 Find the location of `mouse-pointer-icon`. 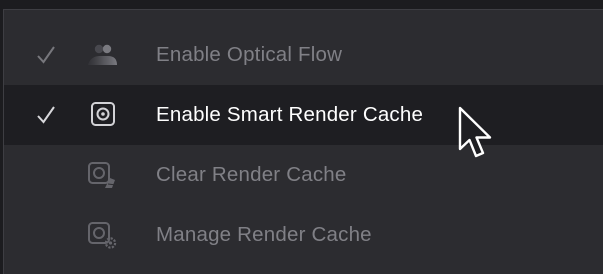

mouse-pointer-icon is located at coordinates (475, 132).